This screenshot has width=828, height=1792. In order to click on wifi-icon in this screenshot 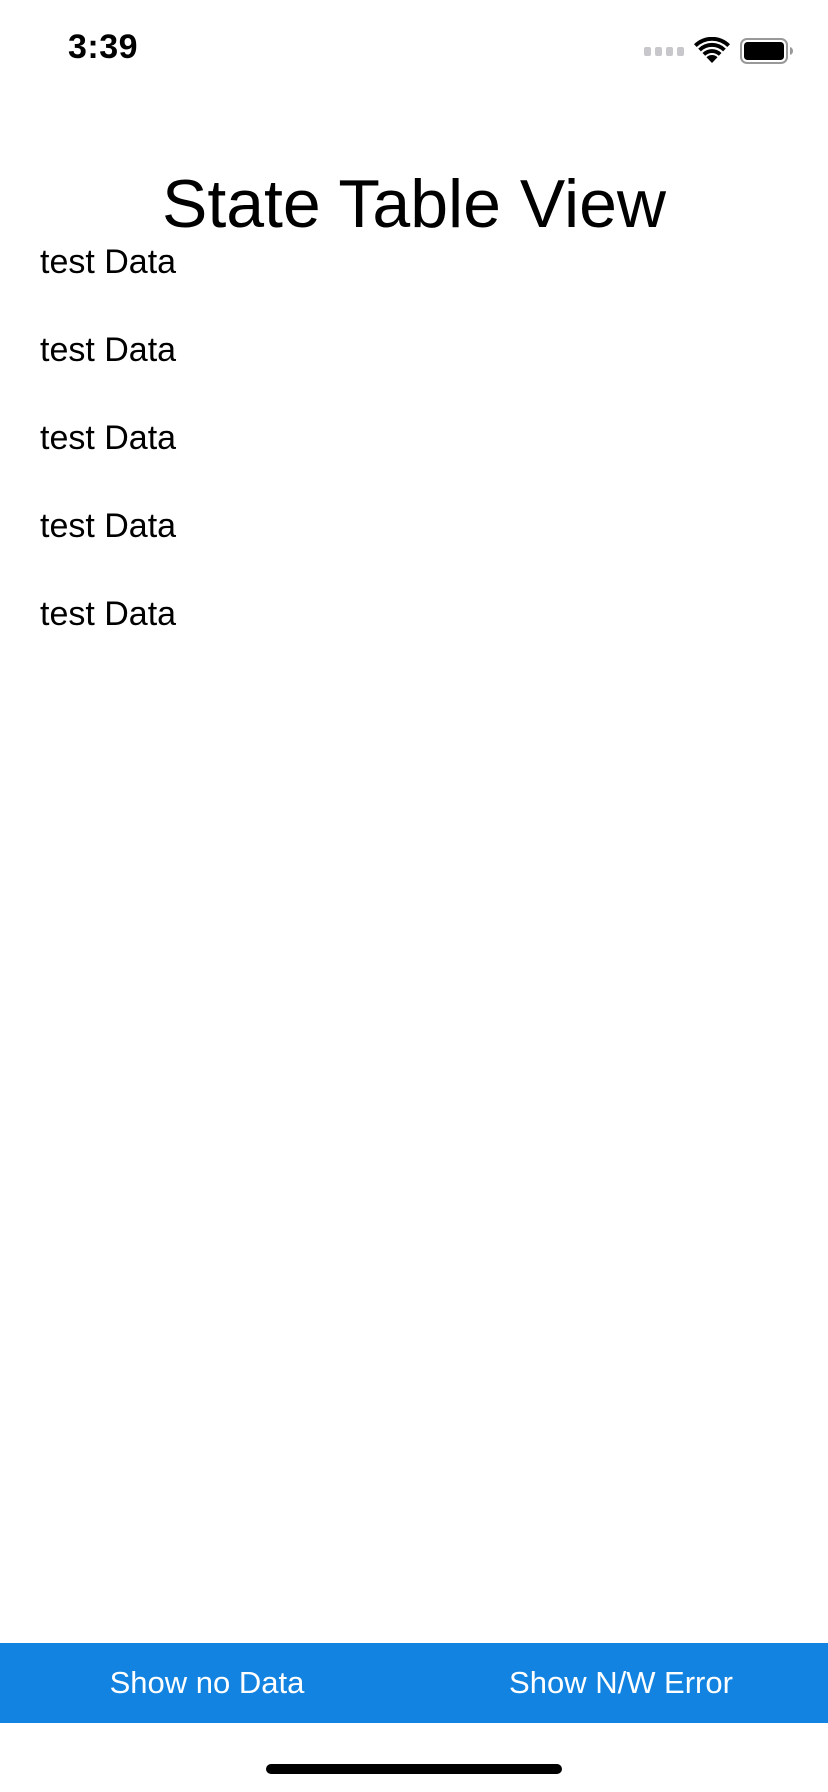, I will do `click(712, 50)`.